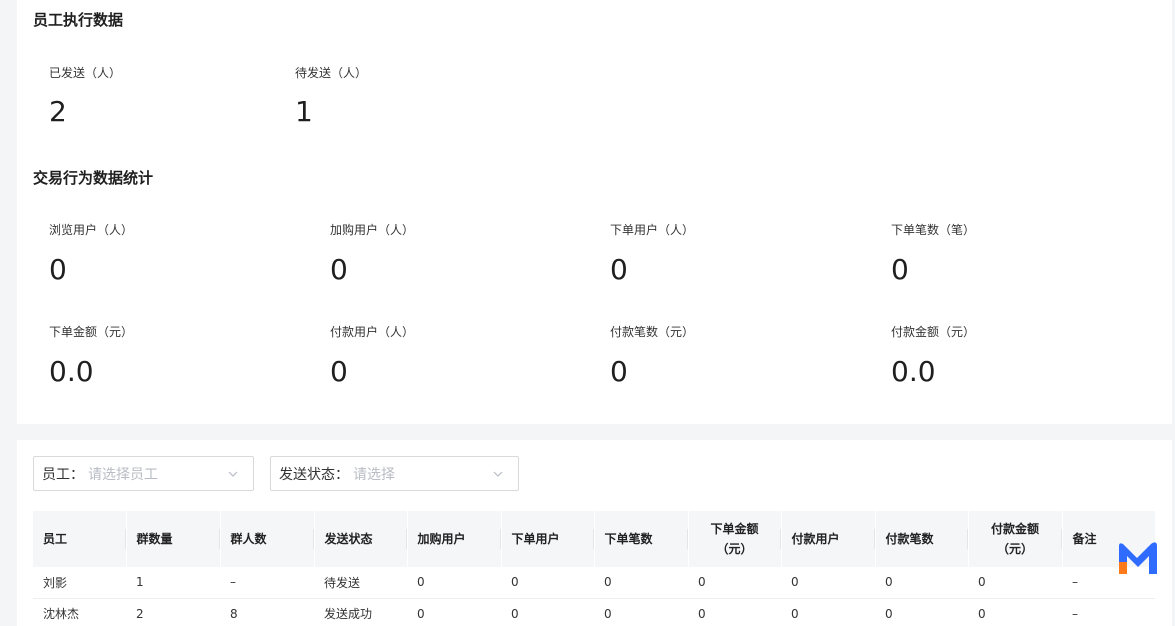  Describe the element at coordinates (900, 269) in the screenshot. I see `order-count-value: 0` at that location.